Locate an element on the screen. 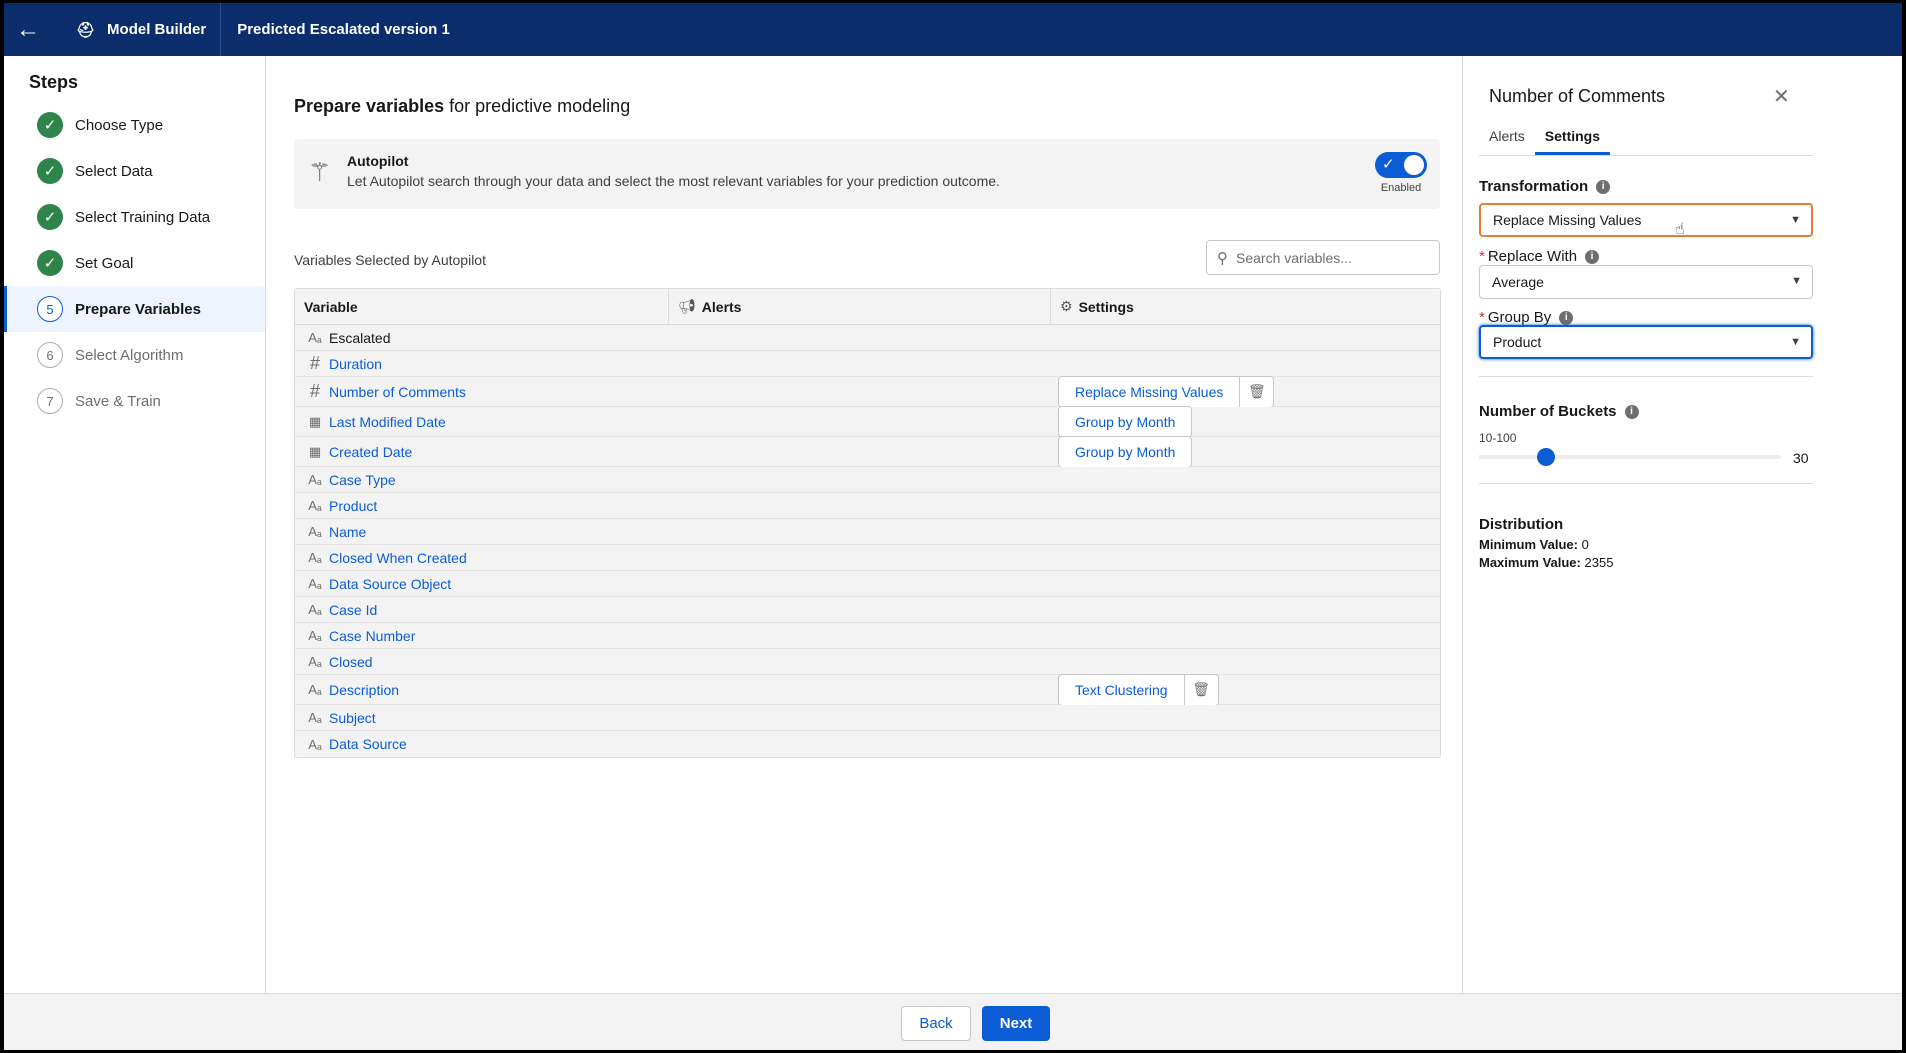 The height and width of the screenshot is (1053, 1906). table-row: ▦ Last Modified Date Group by Month is located at coordinates (867, 421).